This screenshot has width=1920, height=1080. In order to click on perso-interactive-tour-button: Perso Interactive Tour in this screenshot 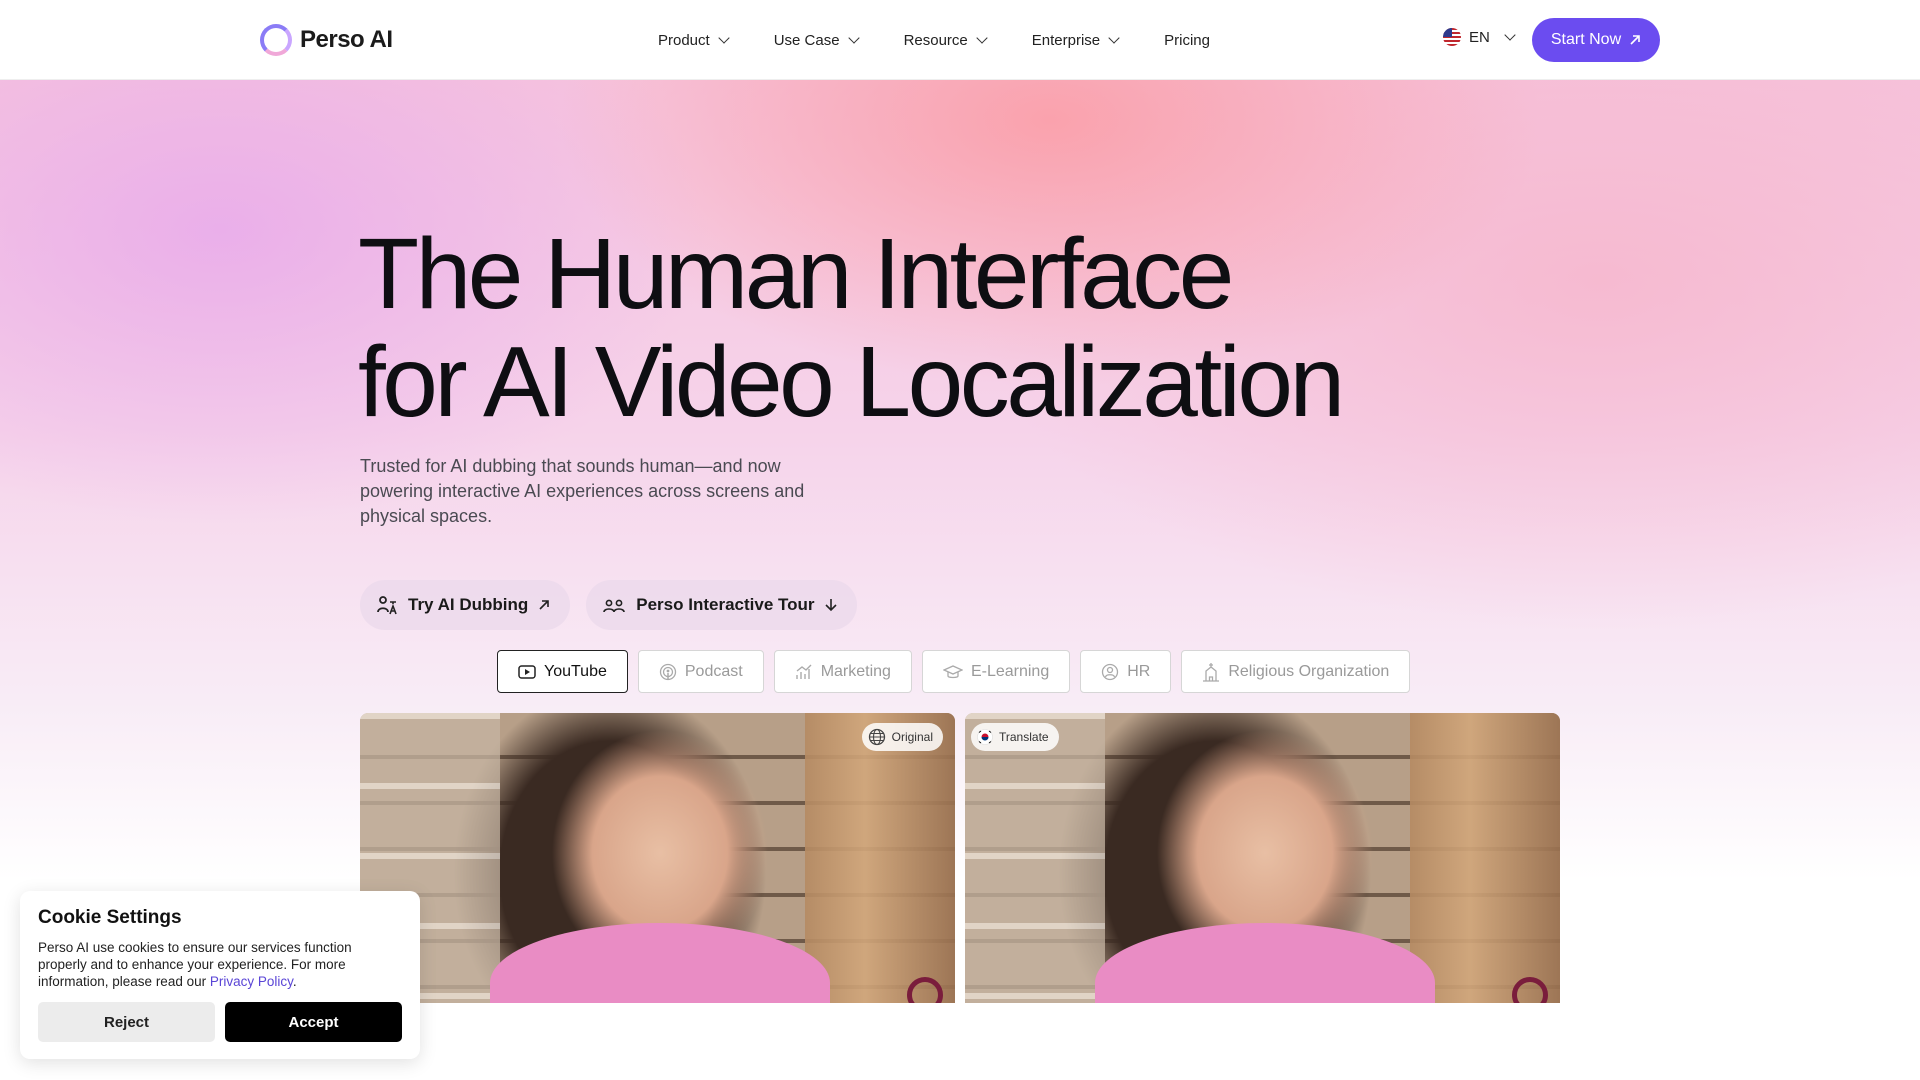, I will do `click(721, 605)`.